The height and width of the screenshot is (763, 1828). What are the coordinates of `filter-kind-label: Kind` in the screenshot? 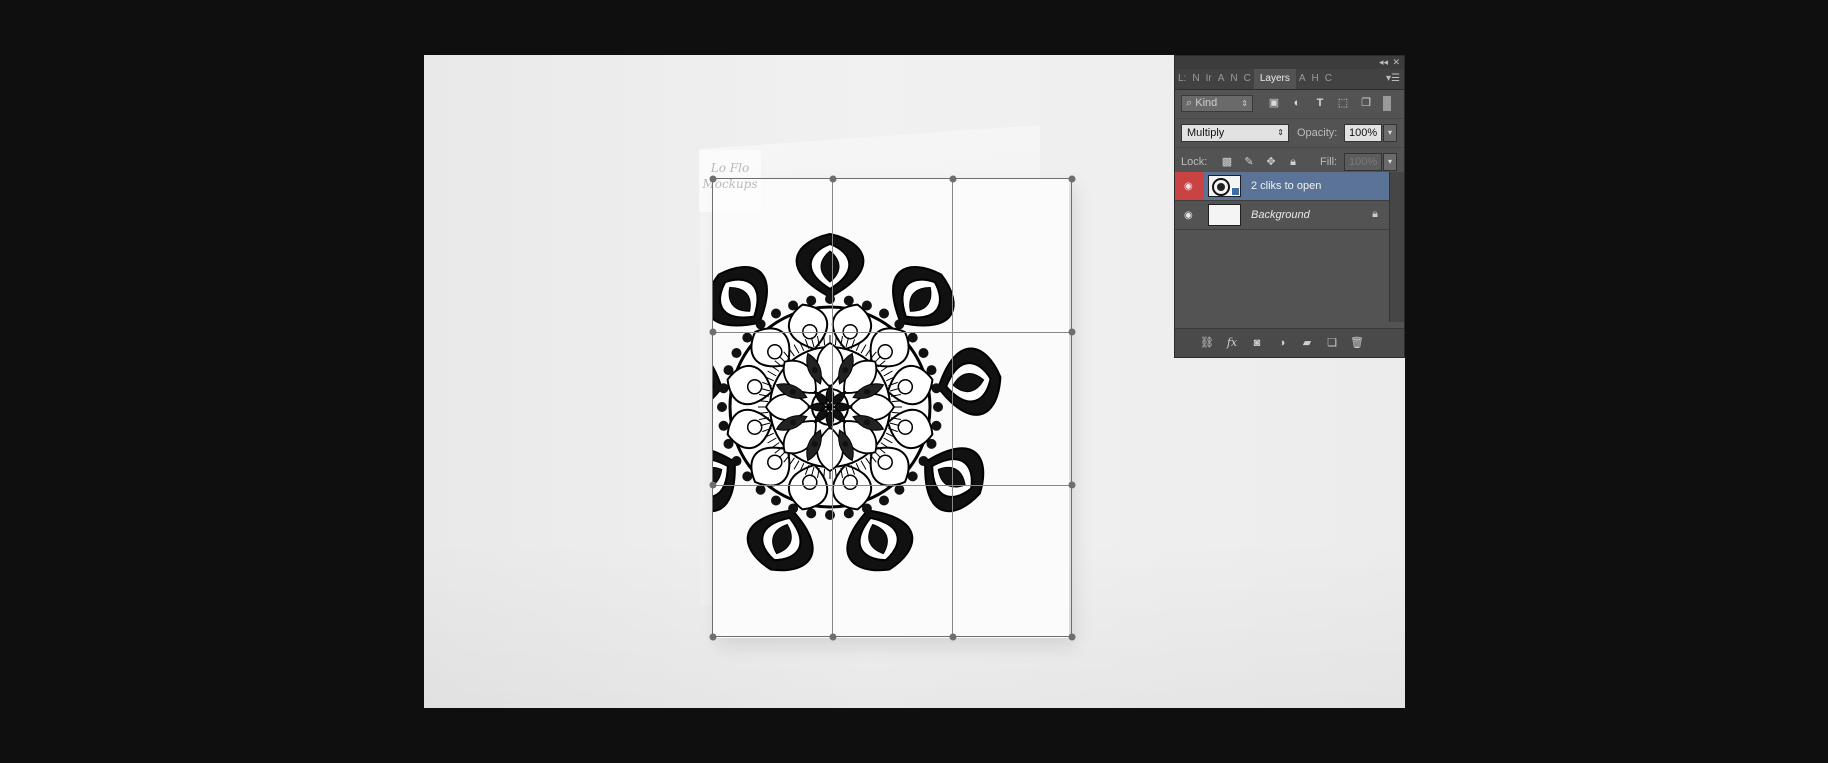 It's located at (1206, 103).